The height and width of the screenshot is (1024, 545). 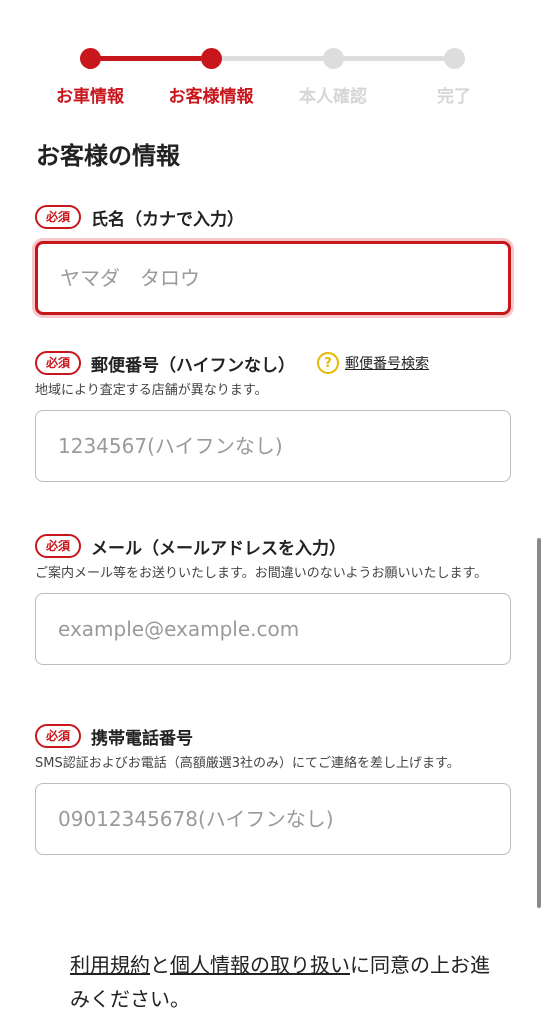 I want to click on phone-note: SMS認証およびお電話（高額厳選3社のみ）にてご連絡を差し上げます。, so click(x=247, y=763).